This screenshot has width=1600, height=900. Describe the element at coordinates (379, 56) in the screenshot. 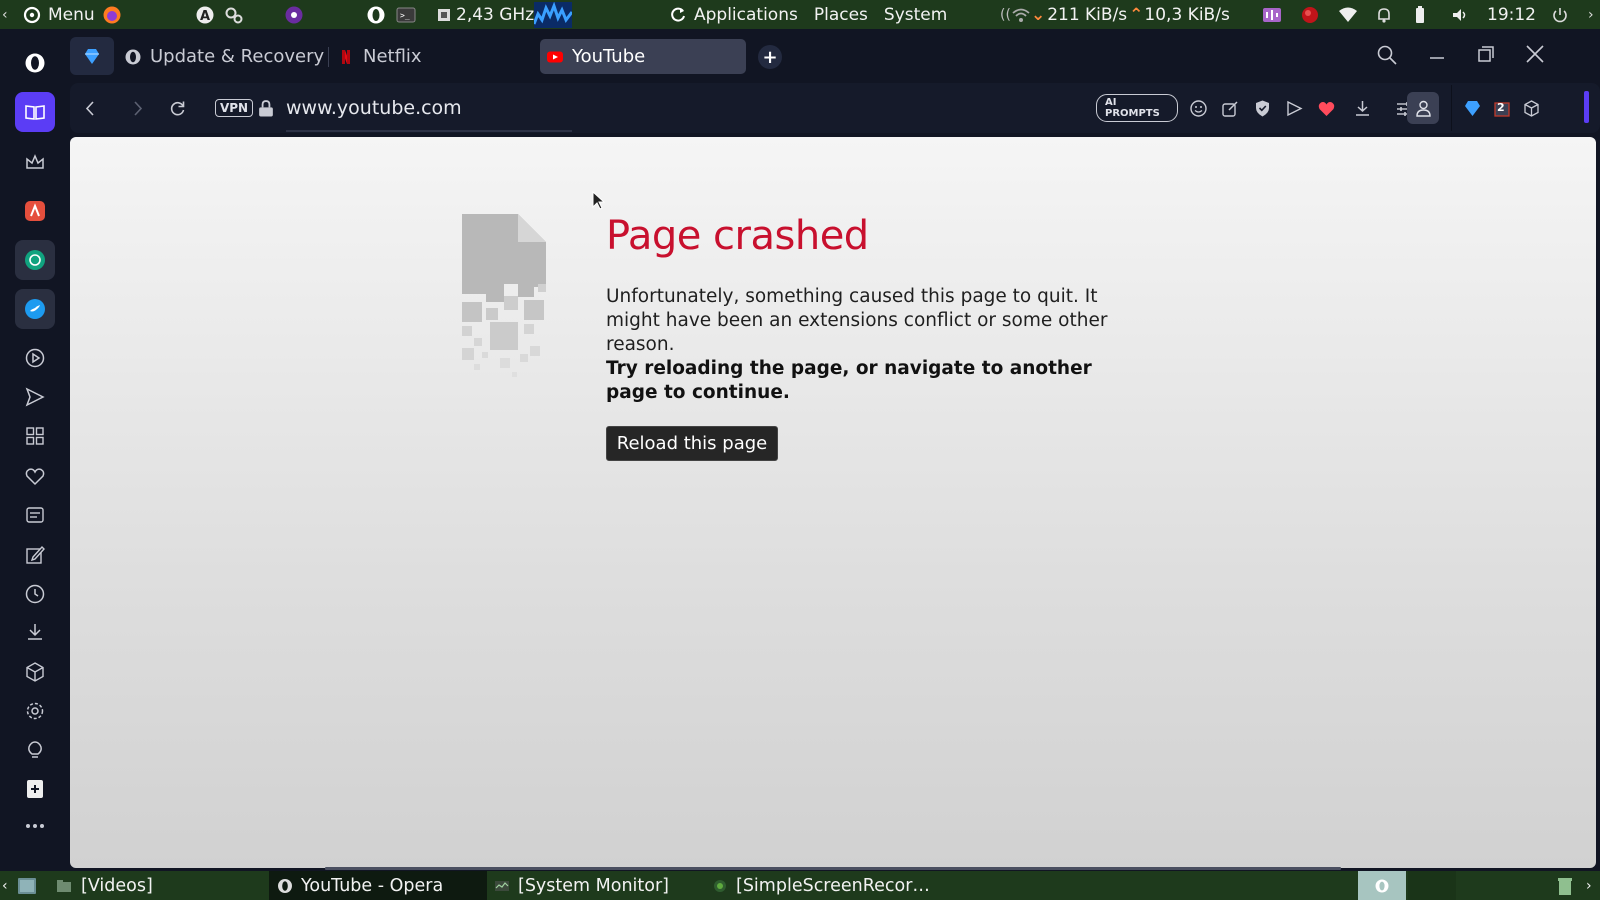

I see `tab-netflix: Netflix` at that location.